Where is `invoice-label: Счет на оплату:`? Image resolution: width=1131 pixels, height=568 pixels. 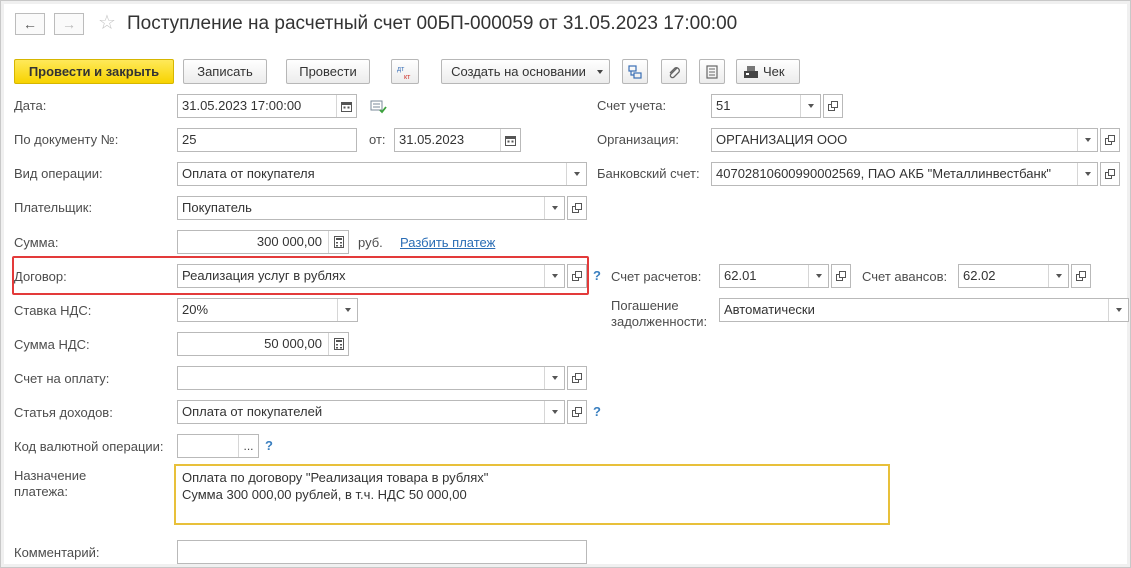
invoice-label: Счет на оплату: is located at coordinates (62, 378).